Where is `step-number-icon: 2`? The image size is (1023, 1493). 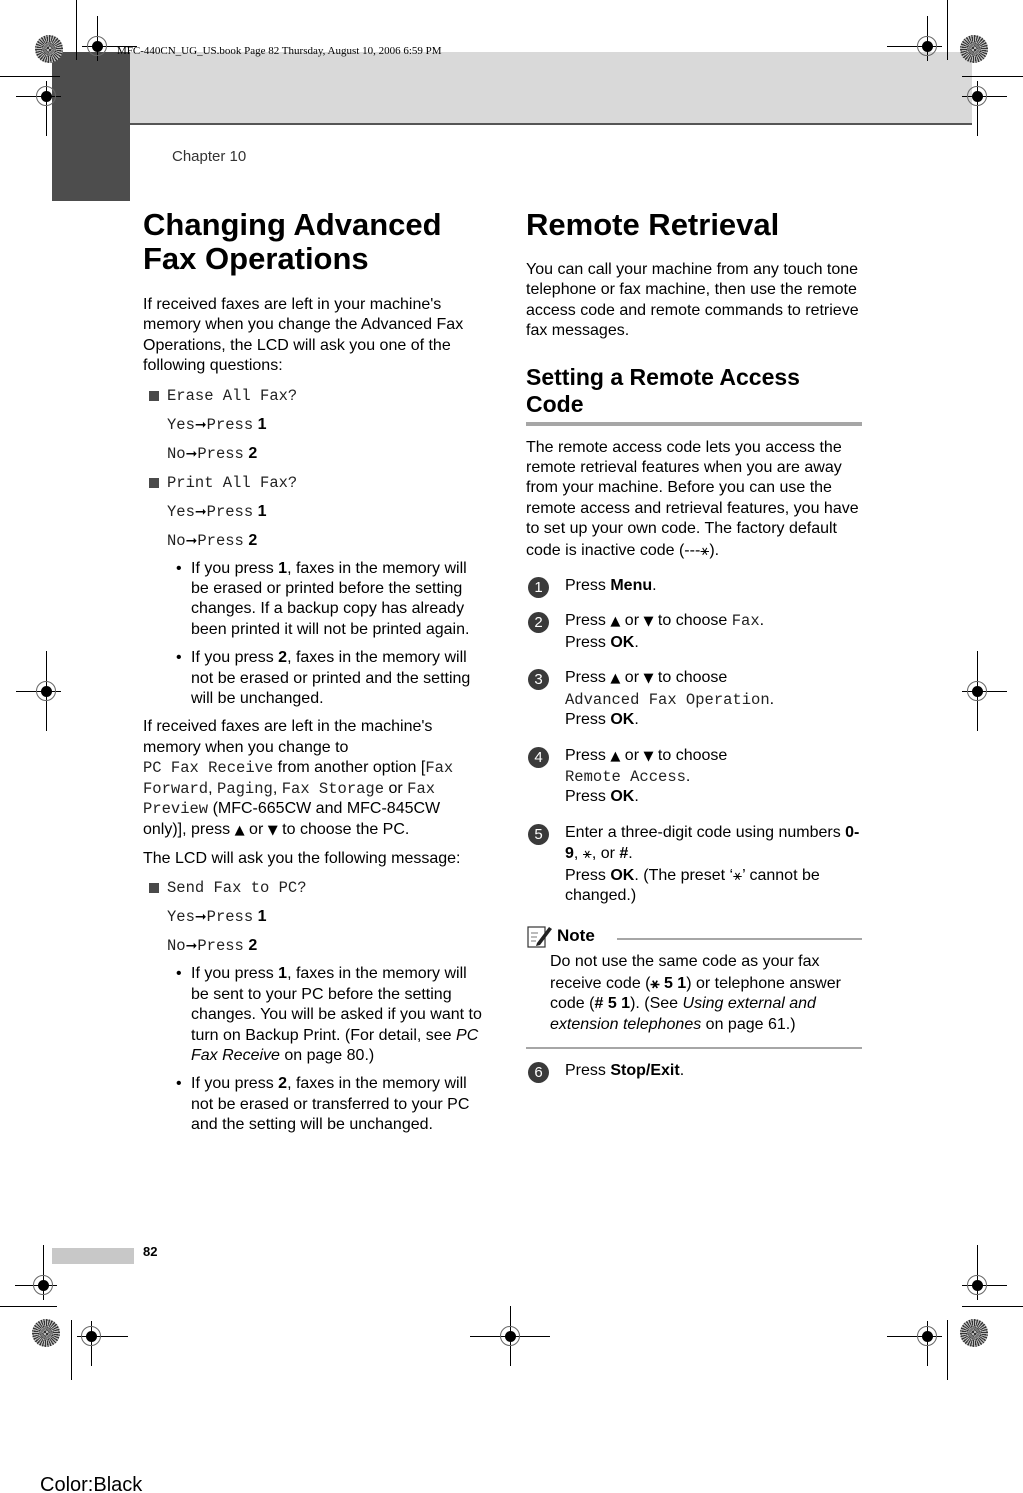 step-number-icon: 2 is located at coordinates (538, 623).